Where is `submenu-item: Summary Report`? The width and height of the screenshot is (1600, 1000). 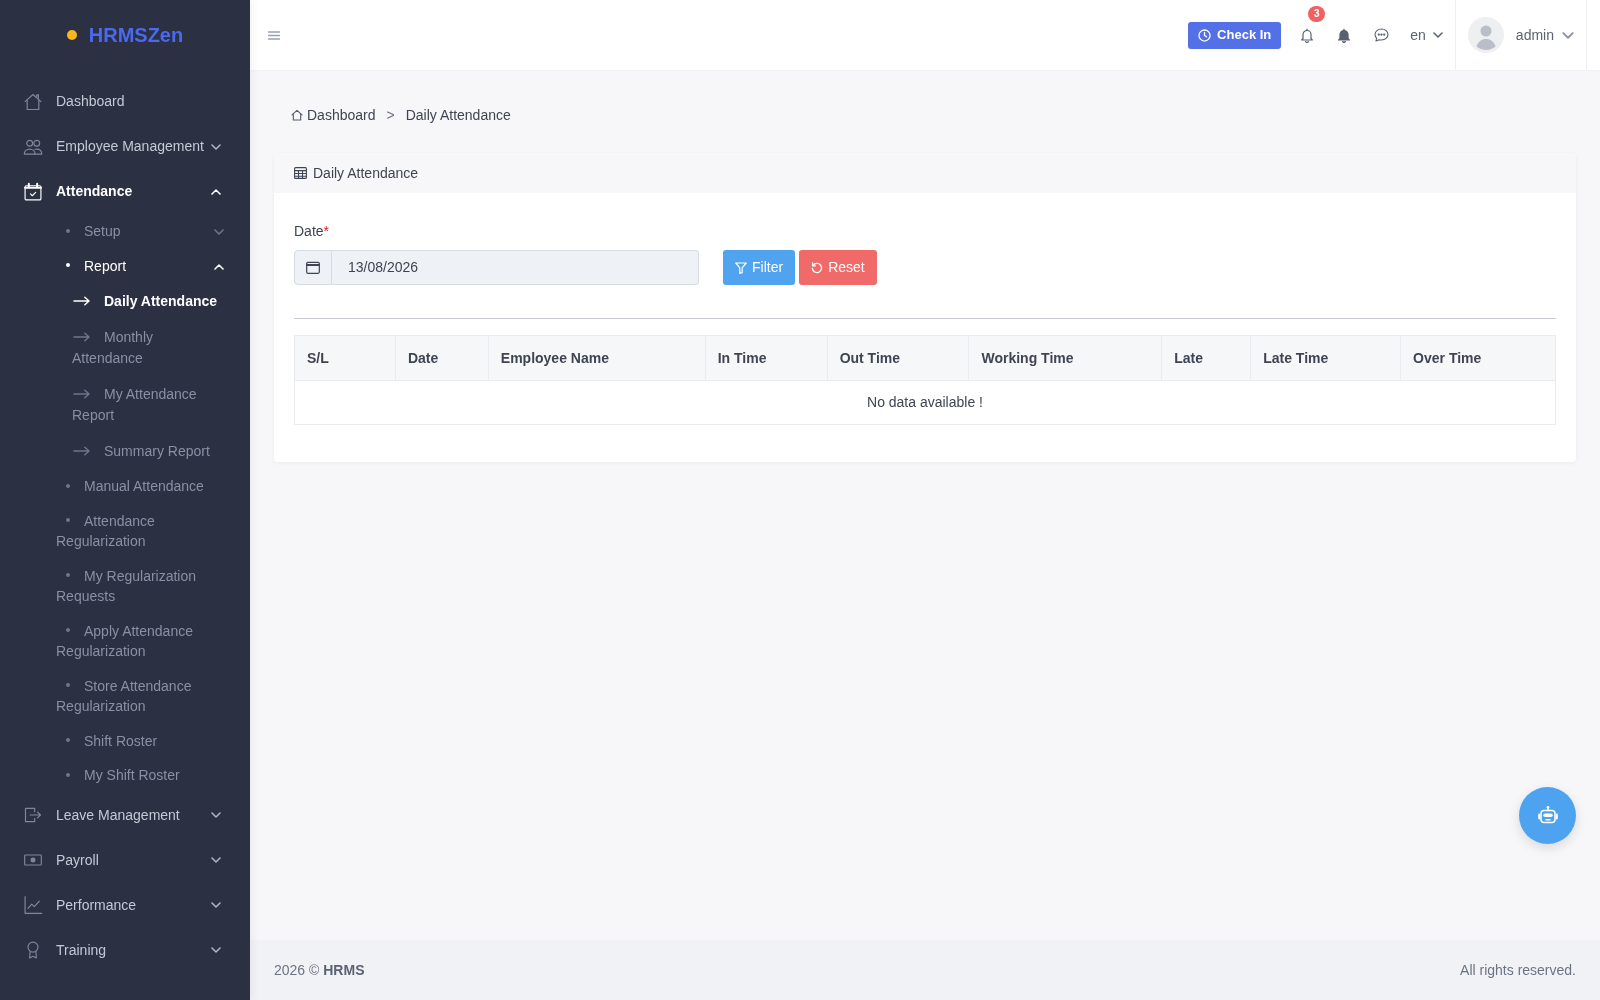
submenu-item: Summary Report is located at coordinates (125, 451).